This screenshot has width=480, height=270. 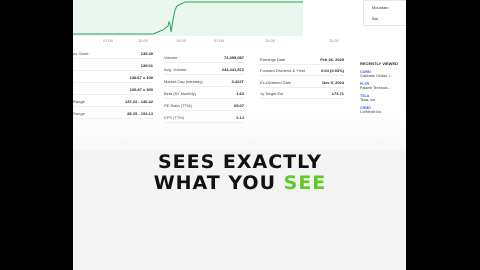 I want to click on stat-row: Beta (5Y Monthly) 1.63, so click(x=204, y=94).